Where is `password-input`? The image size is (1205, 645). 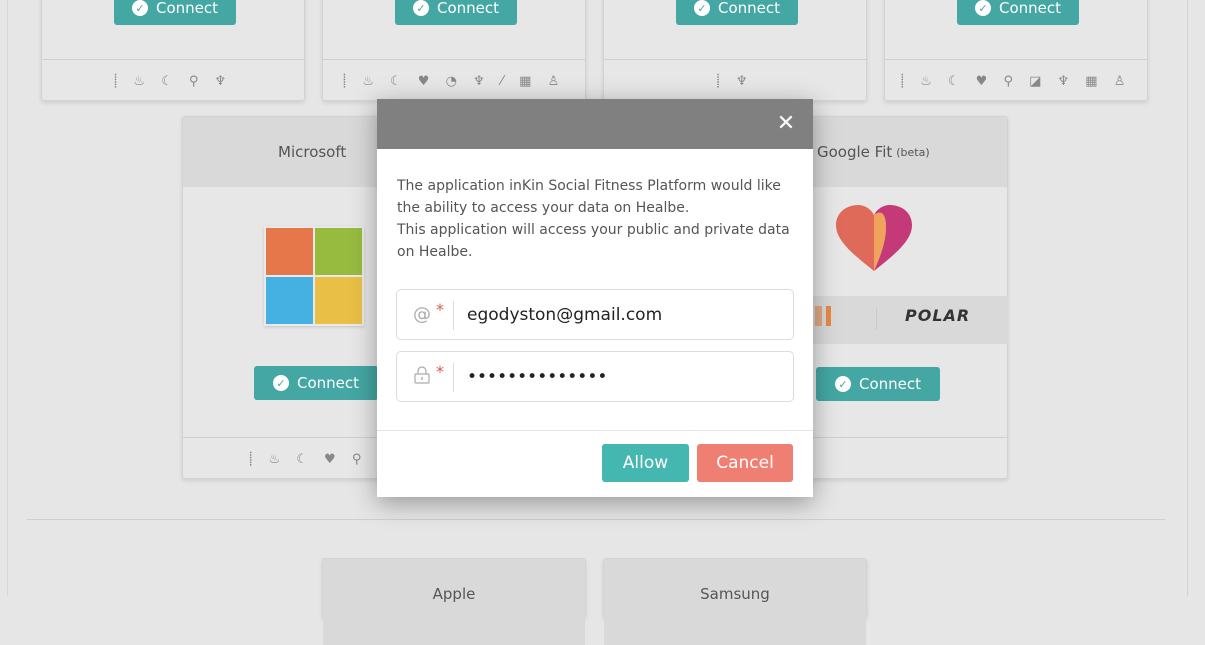 password-input is located at coordinates (622, 376).